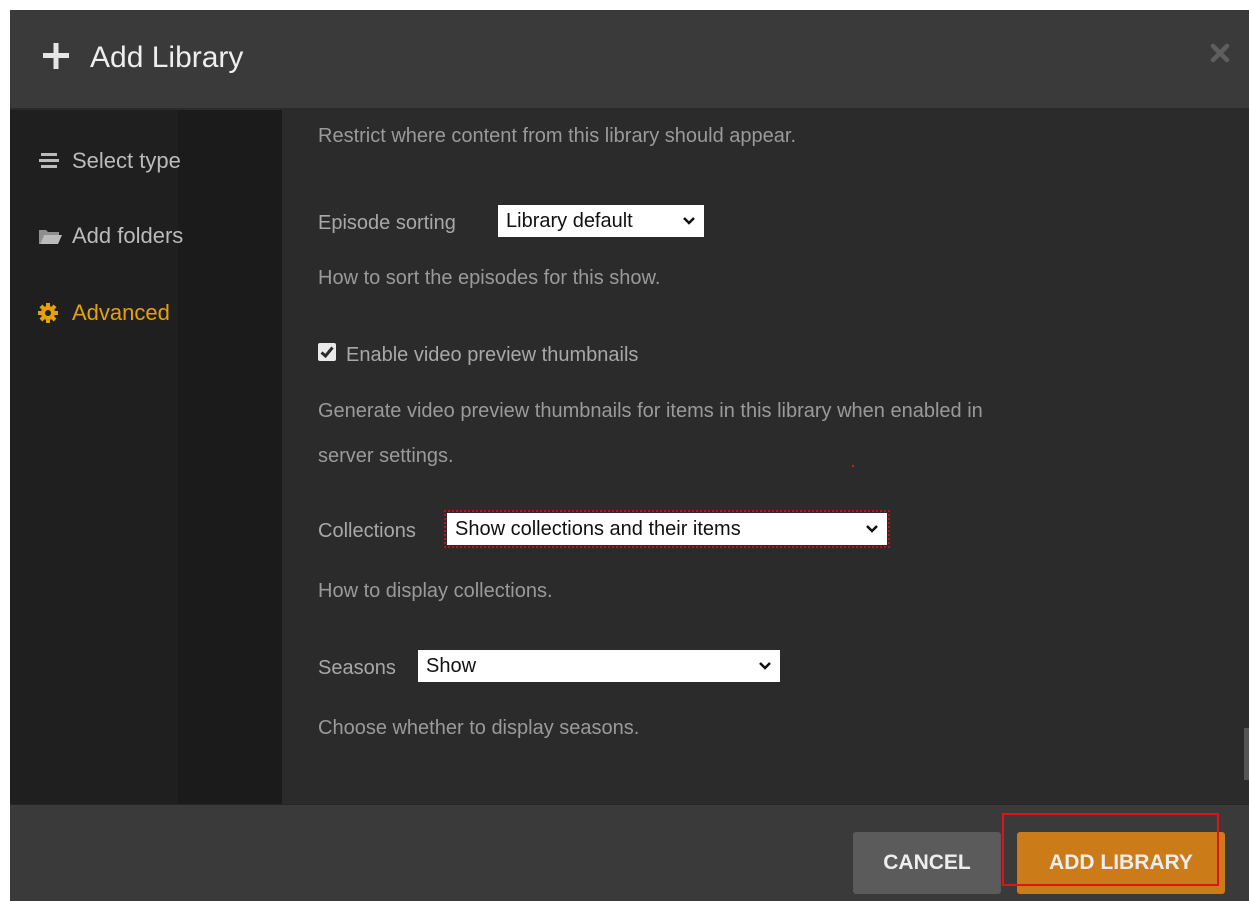 The height and width of the screenshot is (901, 1249). I want to click on sidebar-item-advanced: Advanced, so click(104, 313).